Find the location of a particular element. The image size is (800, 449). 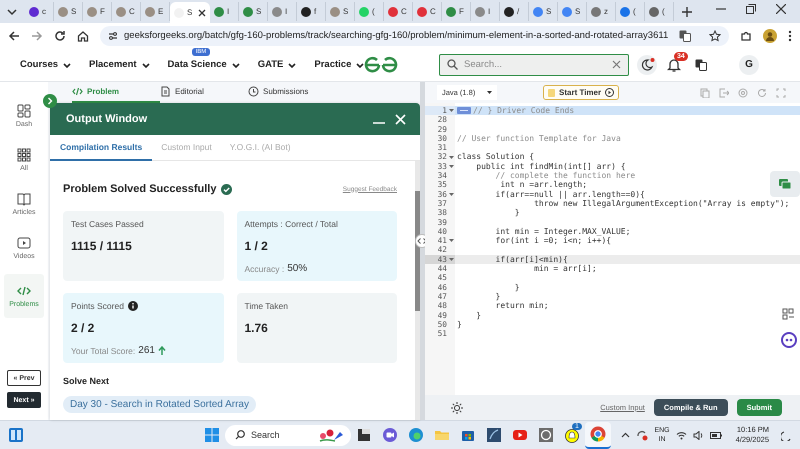

theme-toggle-icon is located at coordinates (457, 408).